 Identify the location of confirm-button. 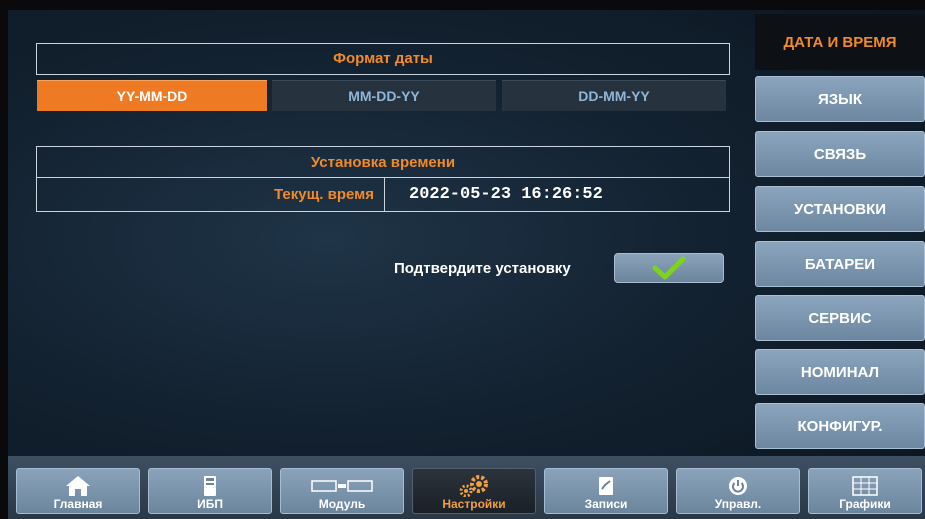
(669, 268).